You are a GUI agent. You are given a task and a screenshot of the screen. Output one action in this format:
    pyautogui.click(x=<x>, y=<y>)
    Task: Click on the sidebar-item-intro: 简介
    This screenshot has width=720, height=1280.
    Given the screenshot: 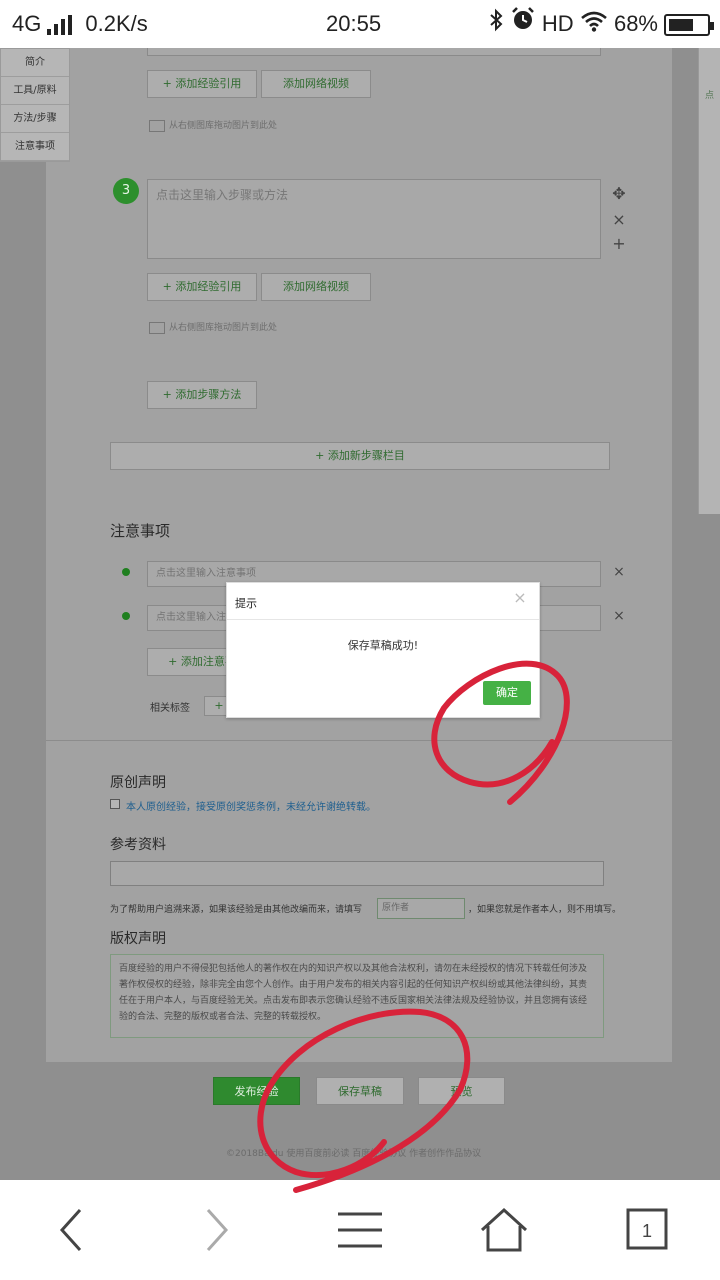 What is the action you would take?
    pyautogui.click(x=35, y=63)
    